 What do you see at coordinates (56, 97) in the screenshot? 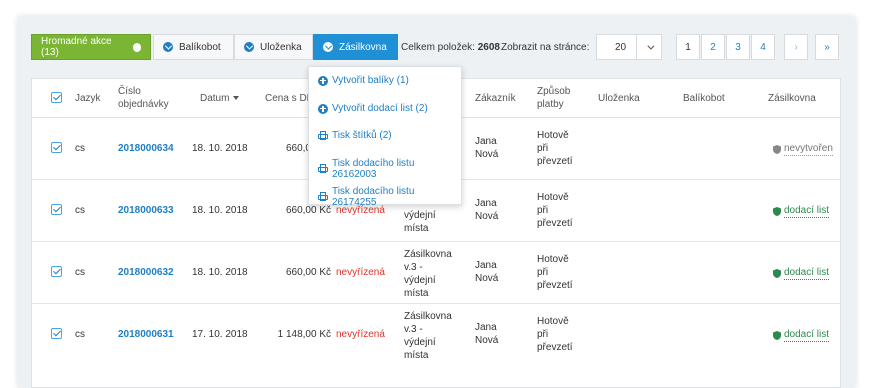
I see `select-all-checkbox` at bounding box center [56, 97].